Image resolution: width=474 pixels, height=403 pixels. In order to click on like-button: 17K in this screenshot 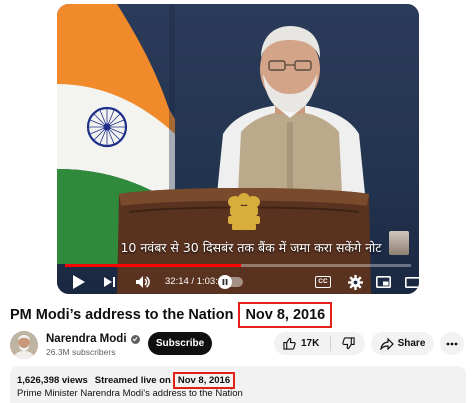, I will do `click(302, 343)`.